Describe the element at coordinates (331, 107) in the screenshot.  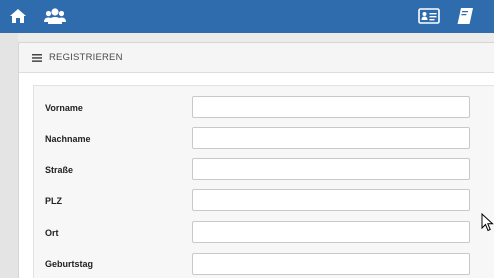
I see `vorname-input` at that location.